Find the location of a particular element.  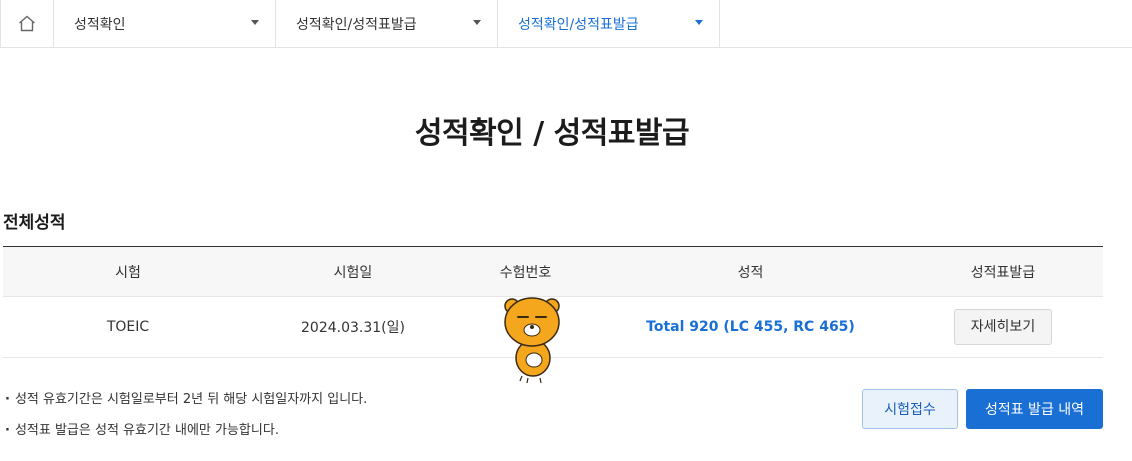

home-button is located at coordinates (27, 23).